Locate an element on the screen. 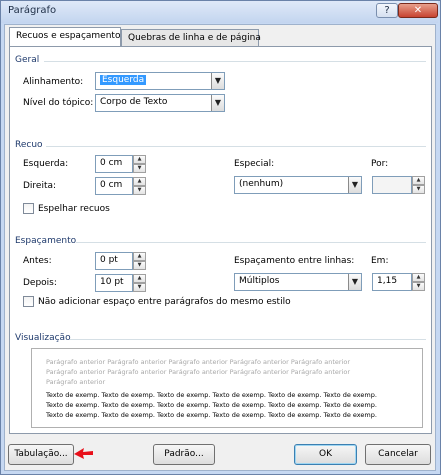 The width and height of the screenshot is (441, 475). direita-label: Direita: is located at coordinates (40, 186).